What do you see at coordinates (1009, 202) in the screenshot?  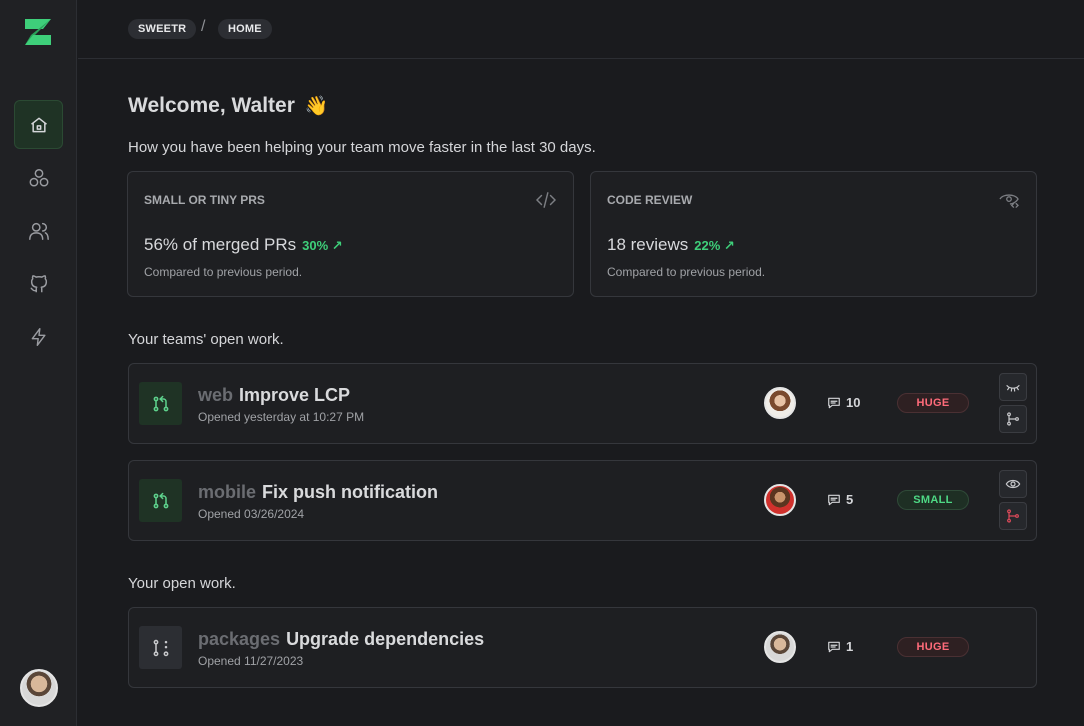 I see `eye-code-icon` at bounding box center [1009, 202].